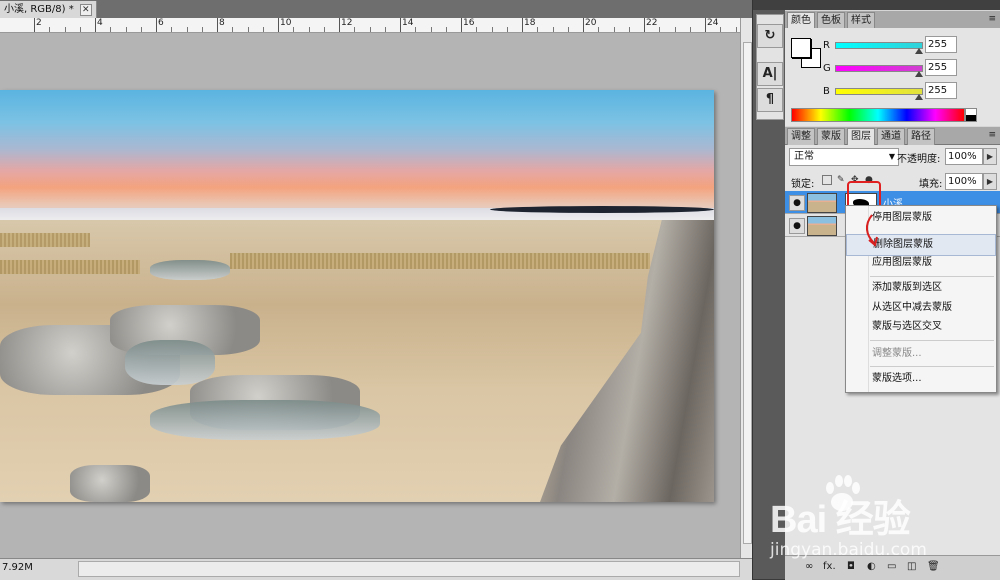 Image resolution: width=1000 pixels, height=580 pixels. I want to click on menu-item-add-mask-to-selection: 添加蒙版到选区, so click(921, 288).